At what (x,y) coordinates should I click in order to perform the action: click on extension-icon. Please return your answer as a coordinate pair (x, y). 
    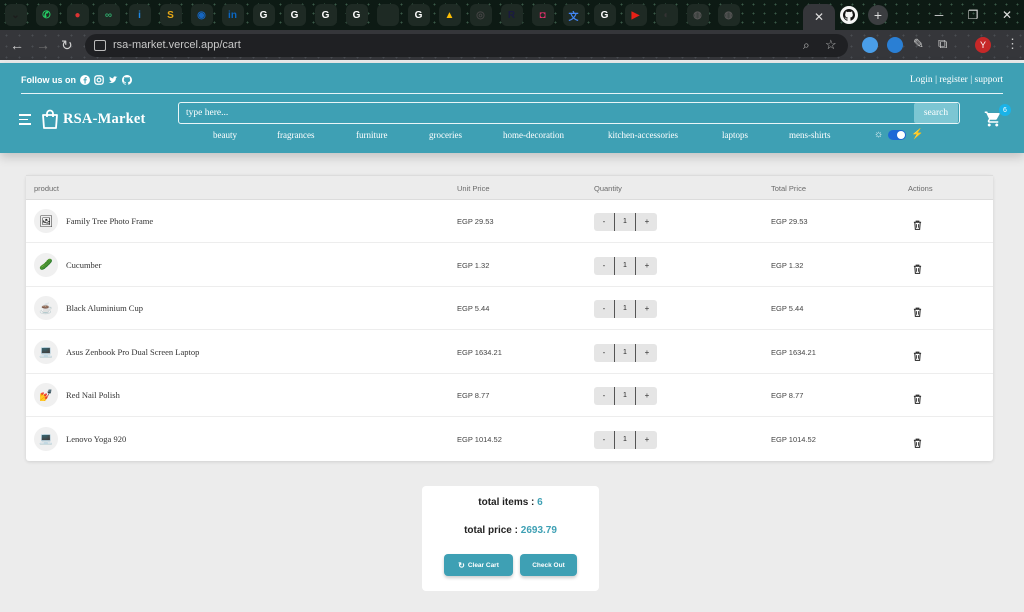
    Looking at the image, I should click on (870, 45).